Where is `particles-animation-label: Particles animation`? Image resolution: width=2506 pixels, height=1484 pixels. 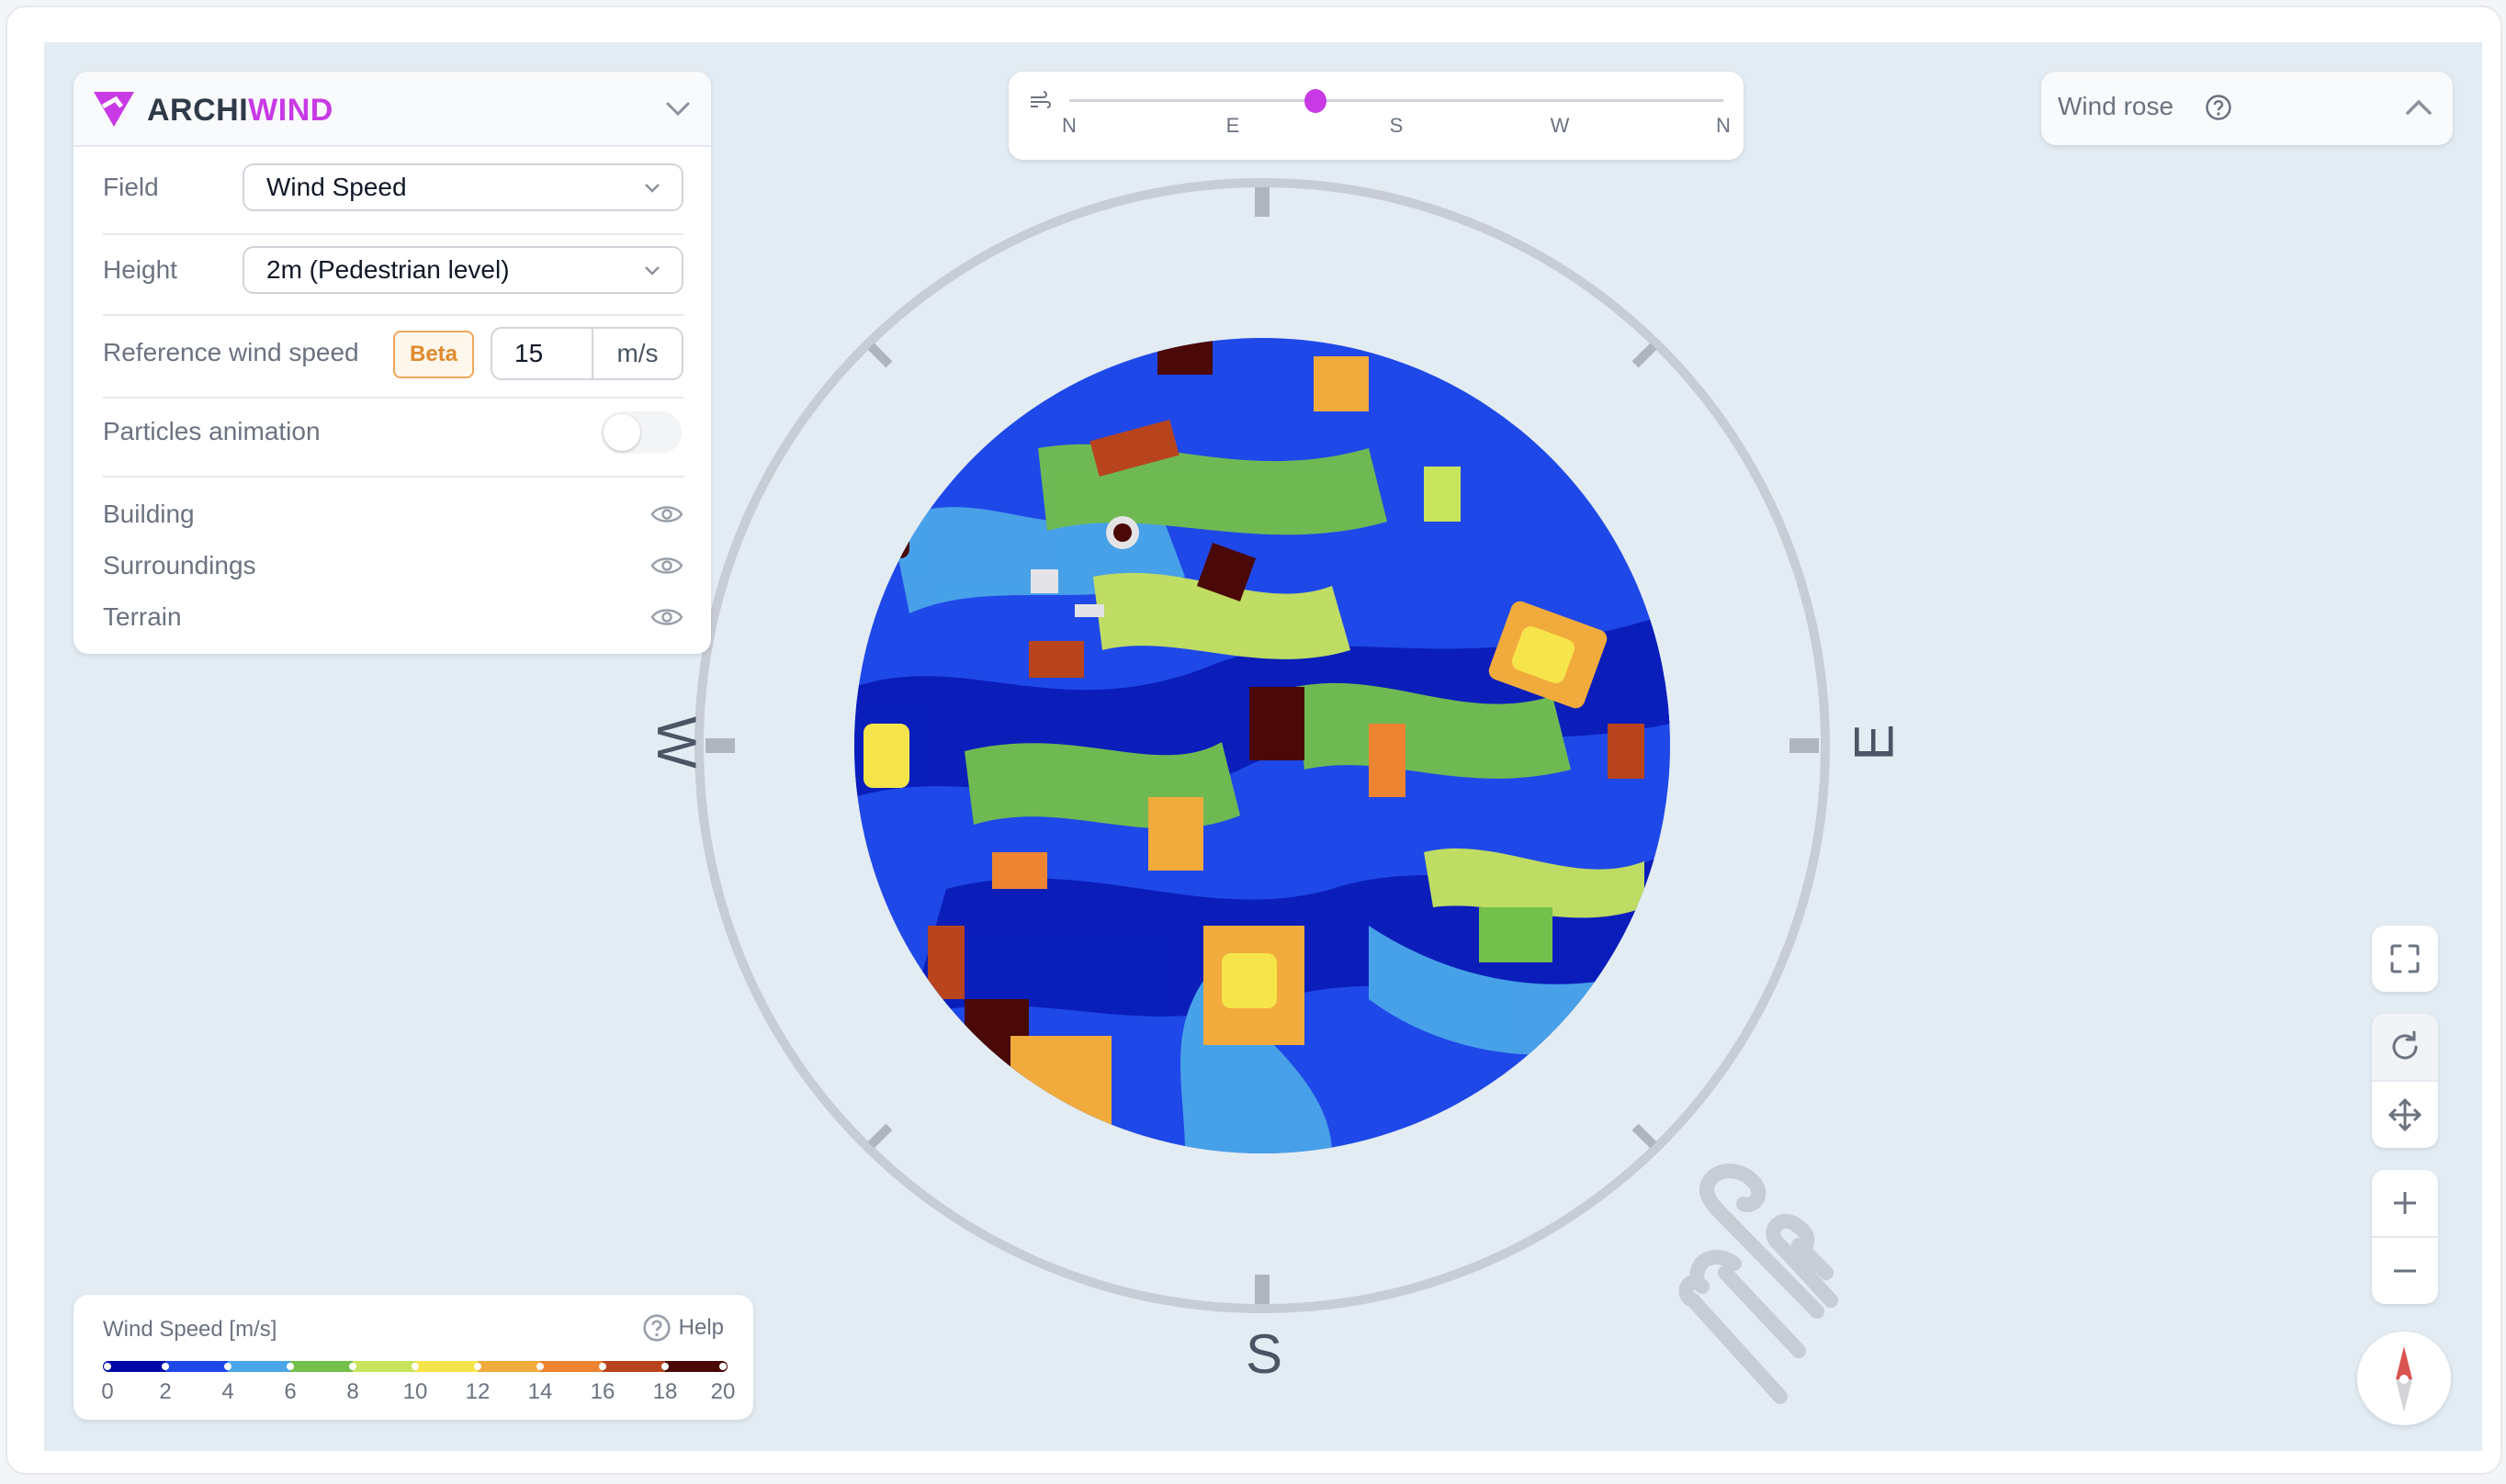
particles-animation-label: Particles animation is located at coordinates (212, 431).